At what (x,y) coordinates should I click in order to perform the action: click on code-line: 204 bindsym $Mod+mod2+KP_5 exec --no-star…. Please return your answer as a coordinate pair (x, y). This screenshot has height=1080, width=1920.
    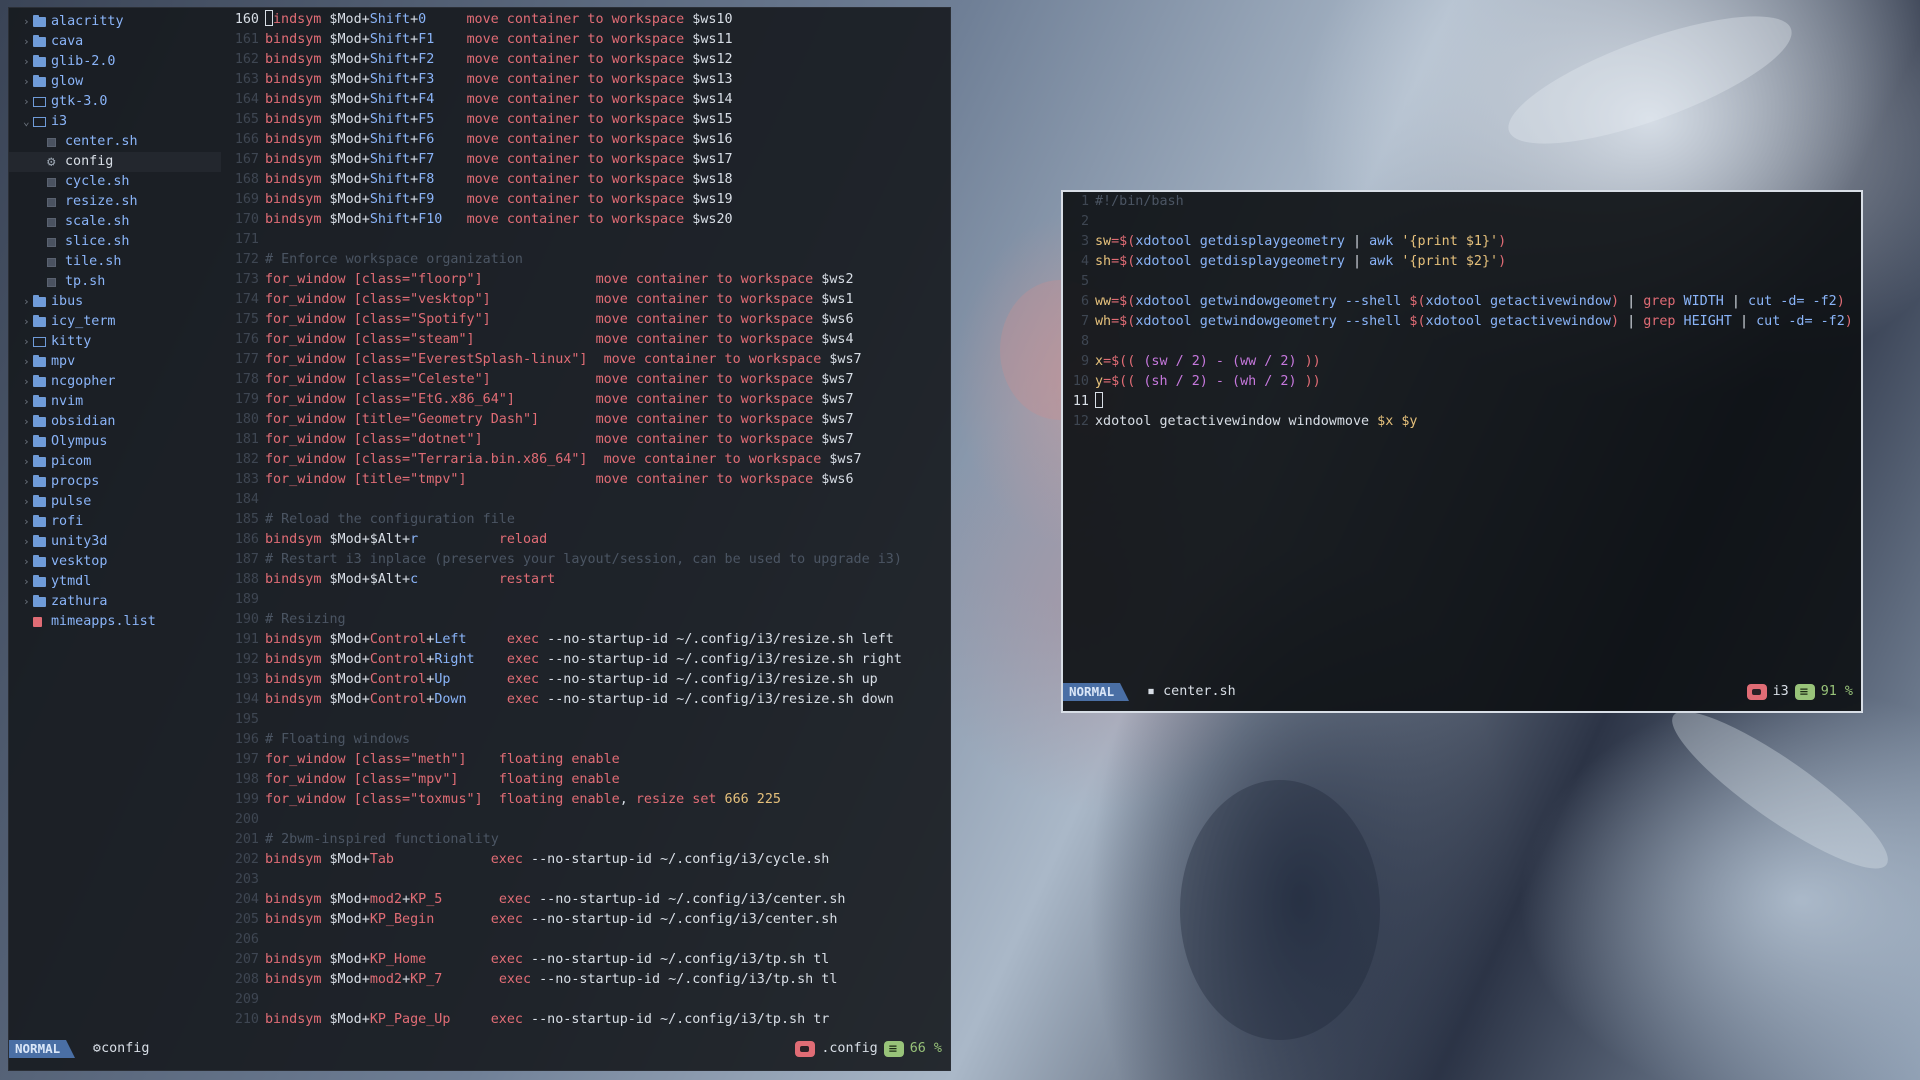
    Looking at the image, I should click on (566, 900).